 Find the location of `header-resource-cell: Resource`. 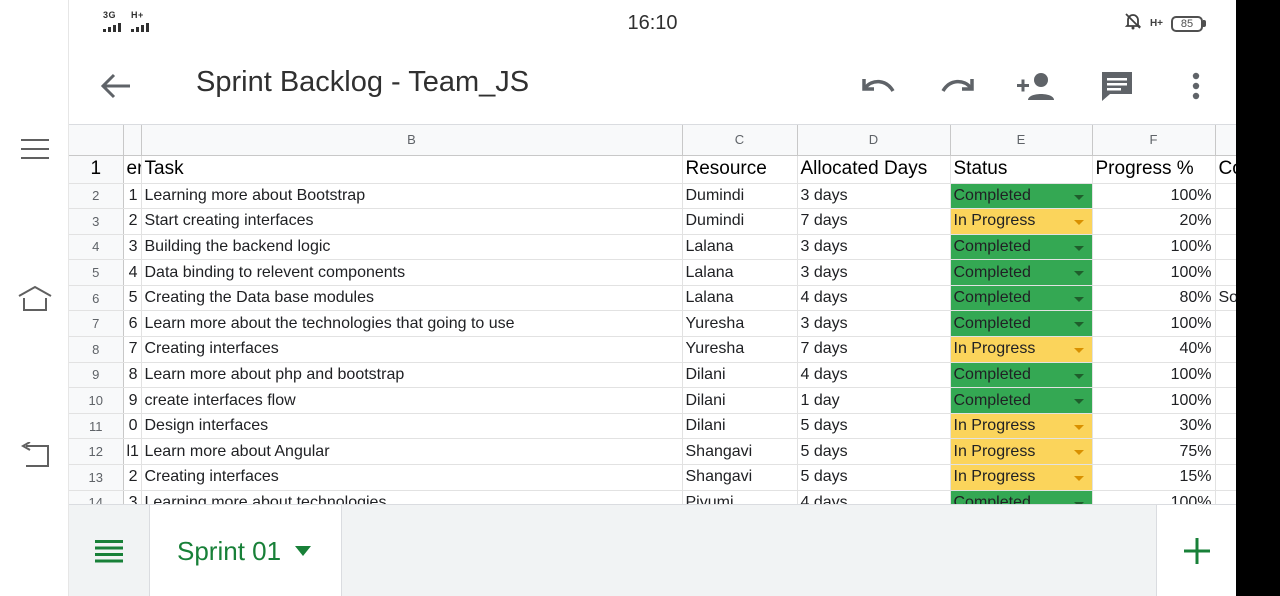

header-resource-cell: Resource is located at coordinates (740, 169).